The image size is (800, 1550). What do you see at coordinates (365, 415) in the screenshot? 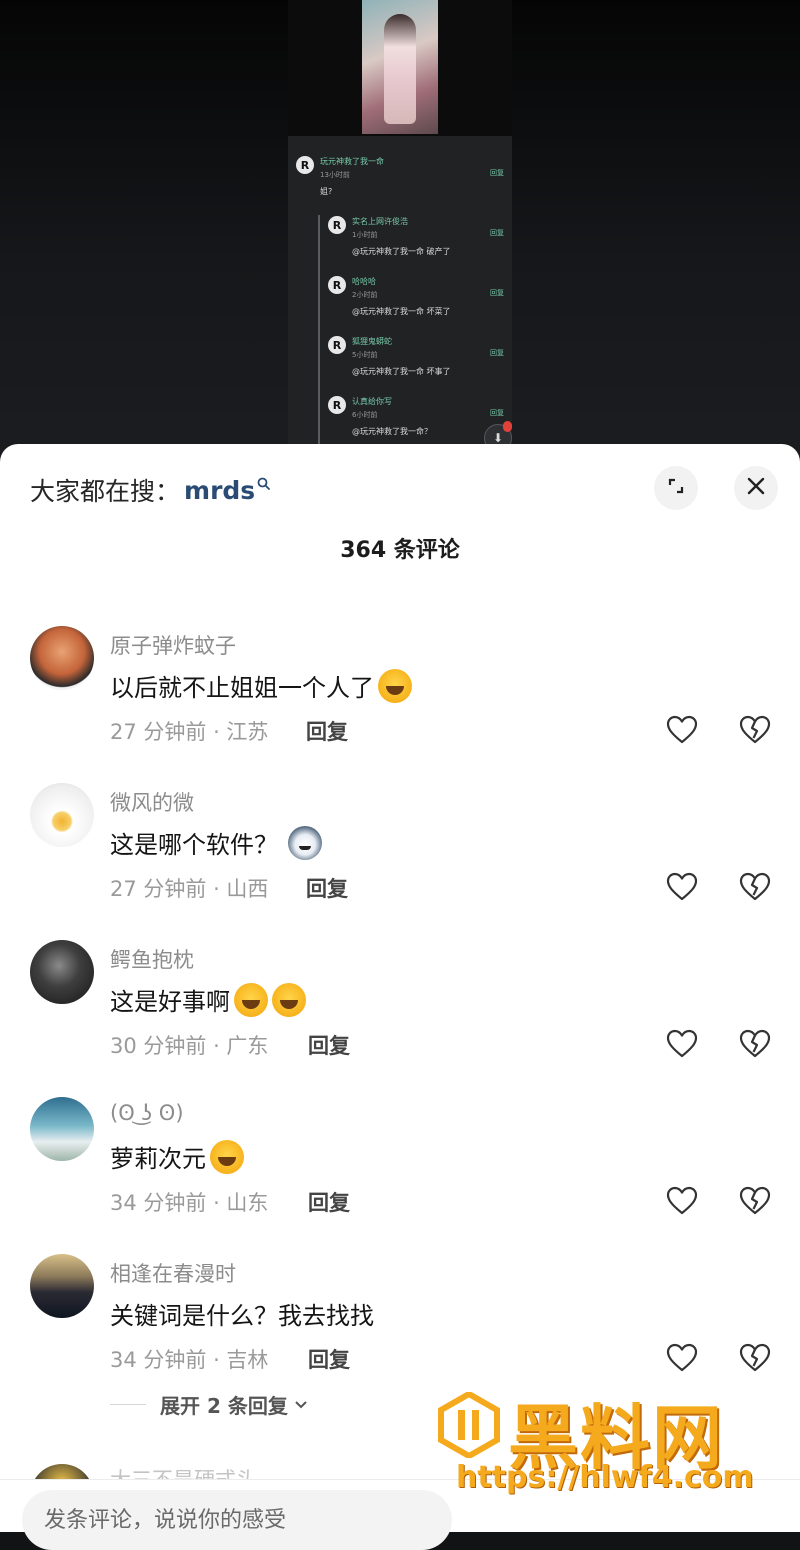
I see `preview-comment-time: 6小时前` at bounding box center [365, 415].